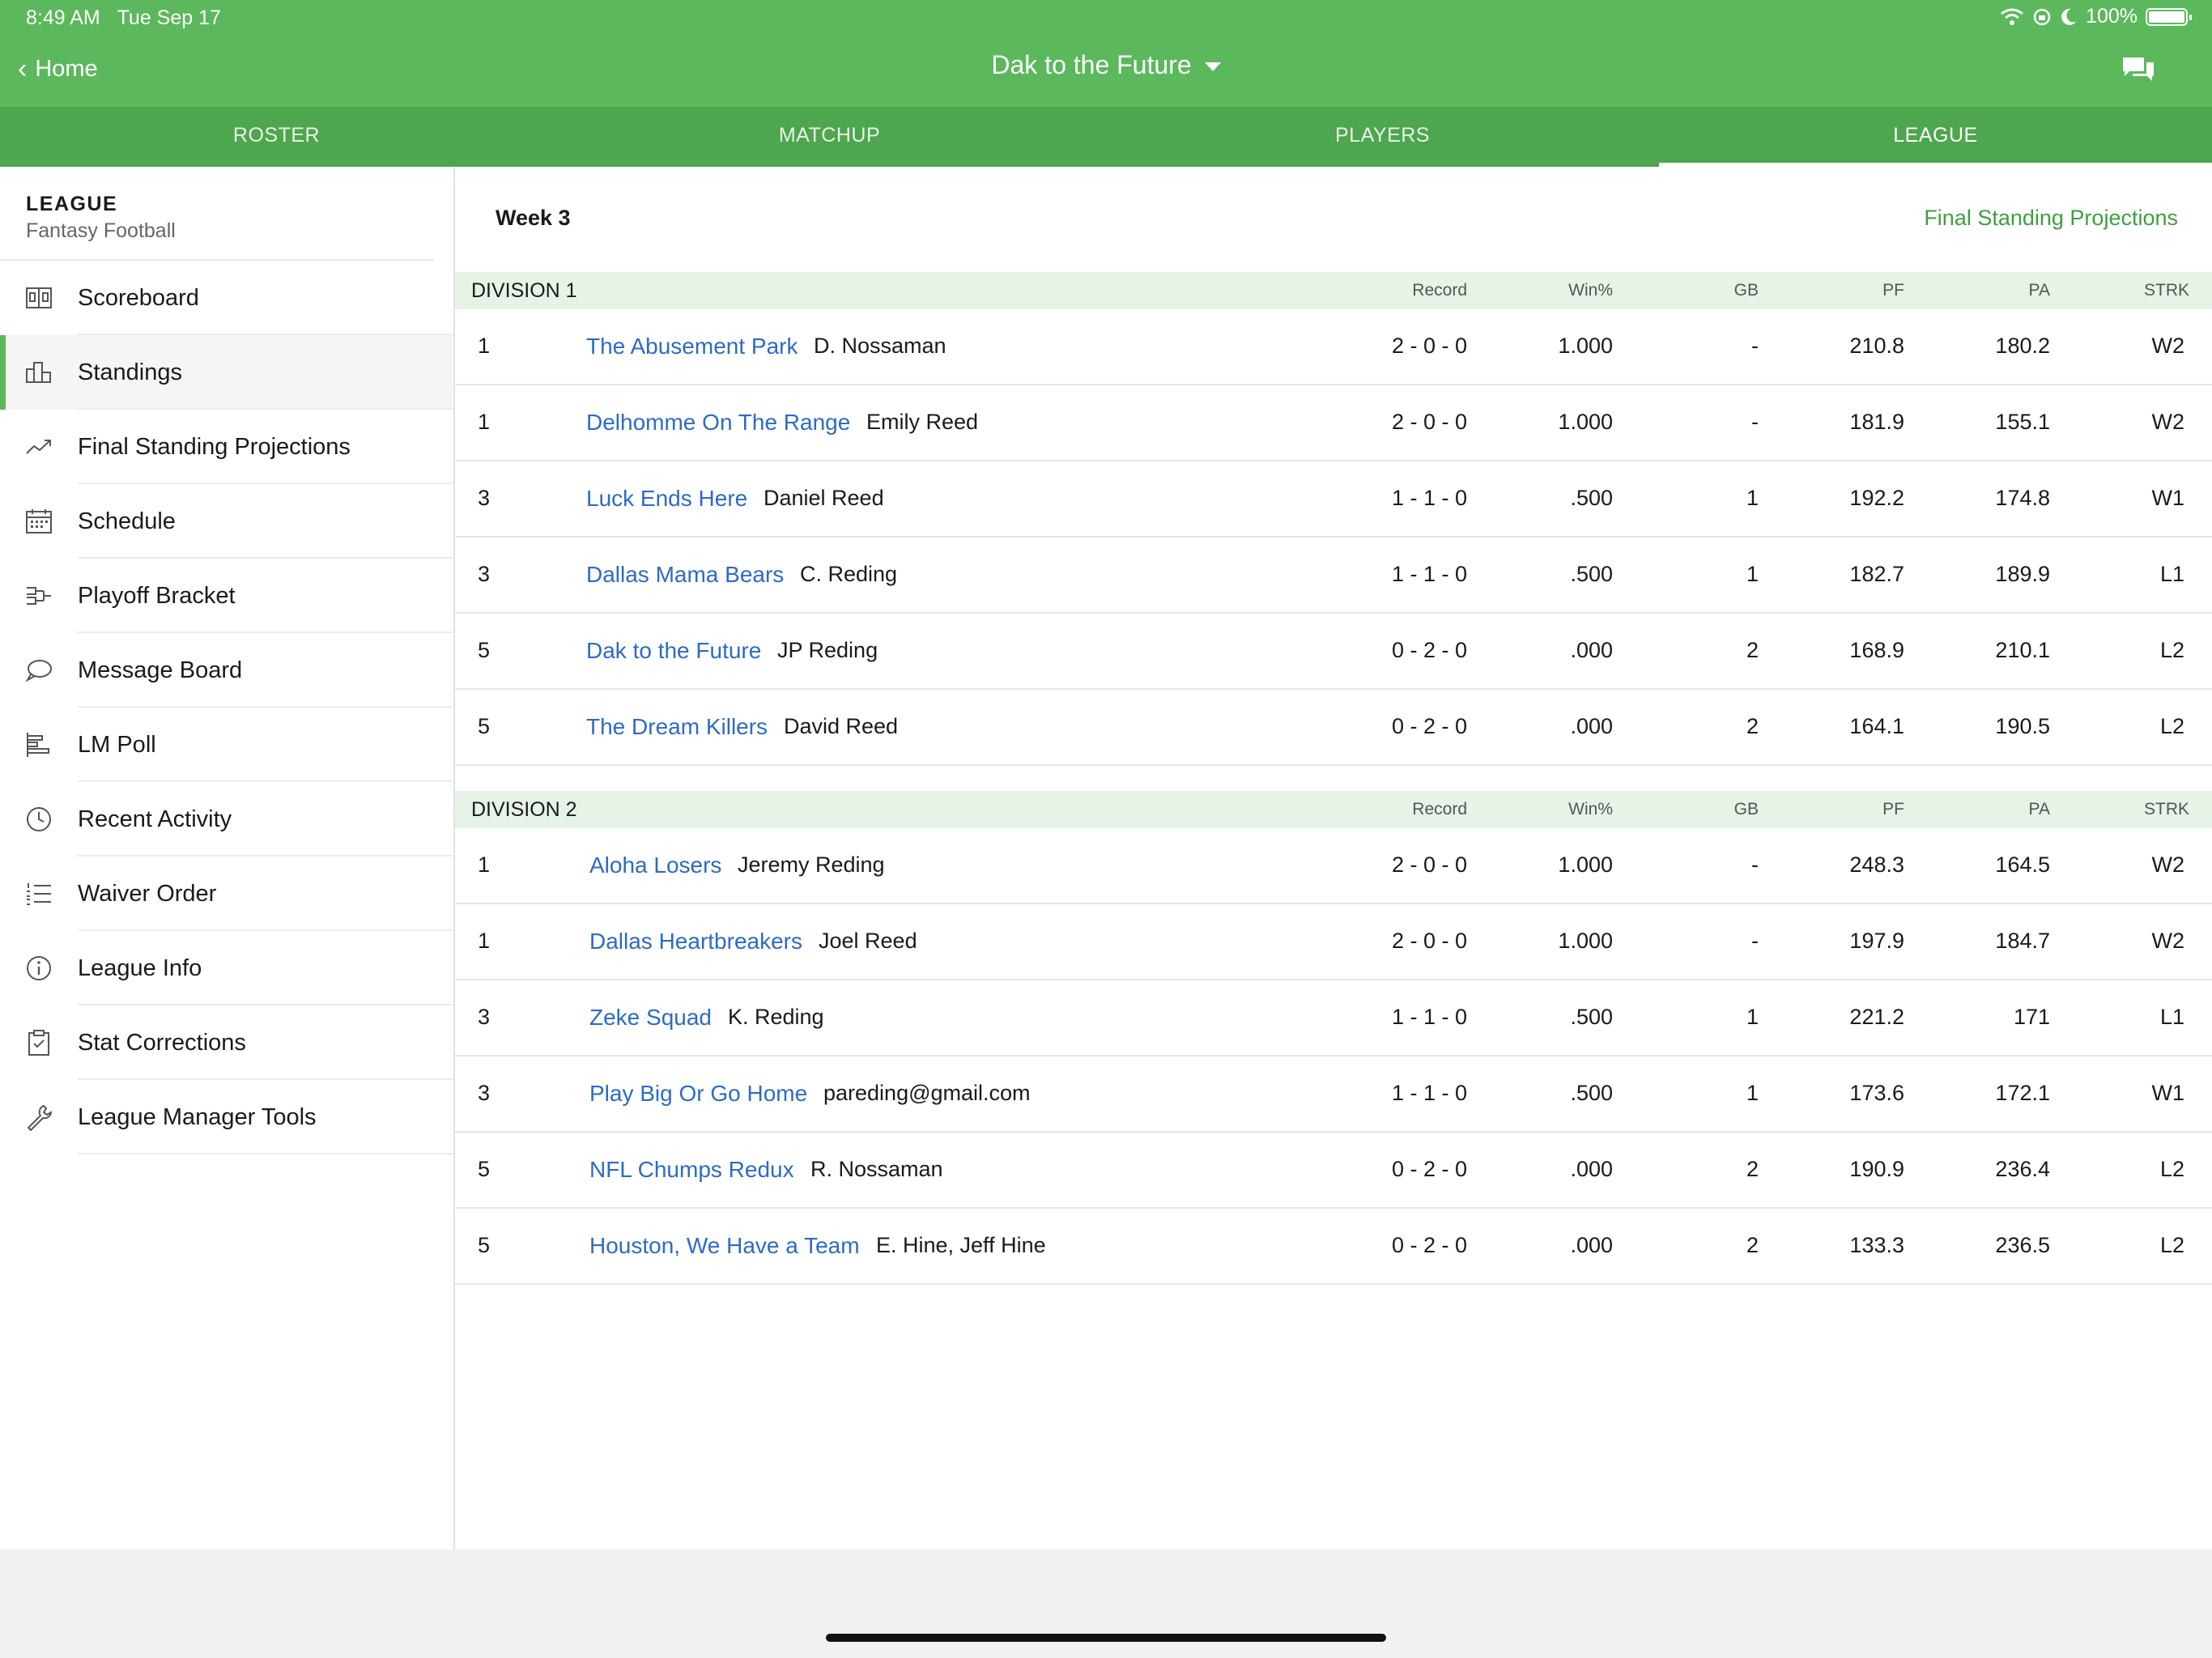 This screenshot has width=2212, height=1658. I want to click on cell-pf: 210.8, so click(1877, 346).